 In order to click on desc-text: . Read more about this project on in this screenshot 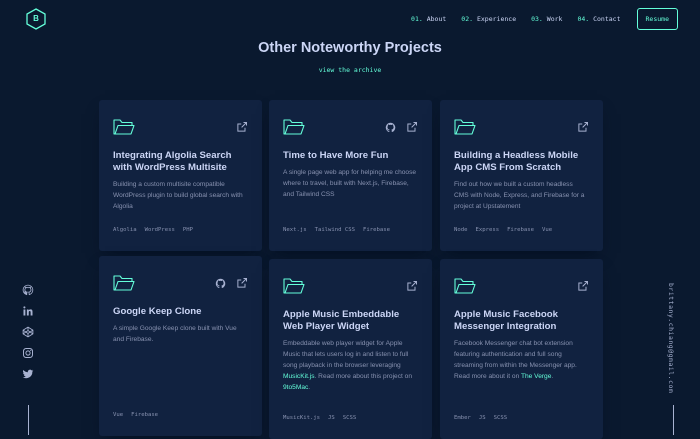, I will do `click(363, 376)`.